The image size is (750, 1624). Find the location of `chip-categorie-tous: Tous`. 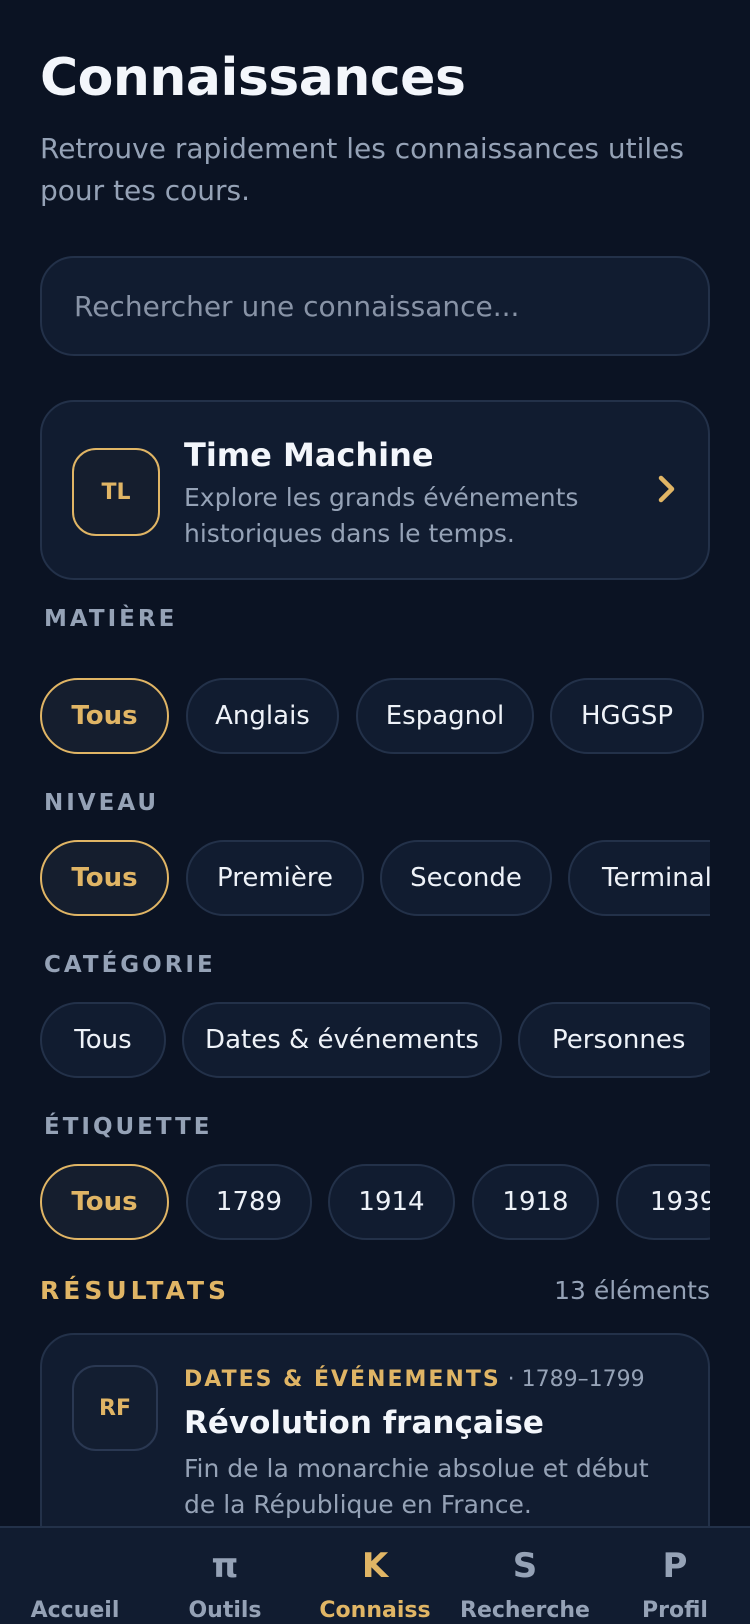

chip-categorie-tous: Tous is located at coordinates (103, 1040).